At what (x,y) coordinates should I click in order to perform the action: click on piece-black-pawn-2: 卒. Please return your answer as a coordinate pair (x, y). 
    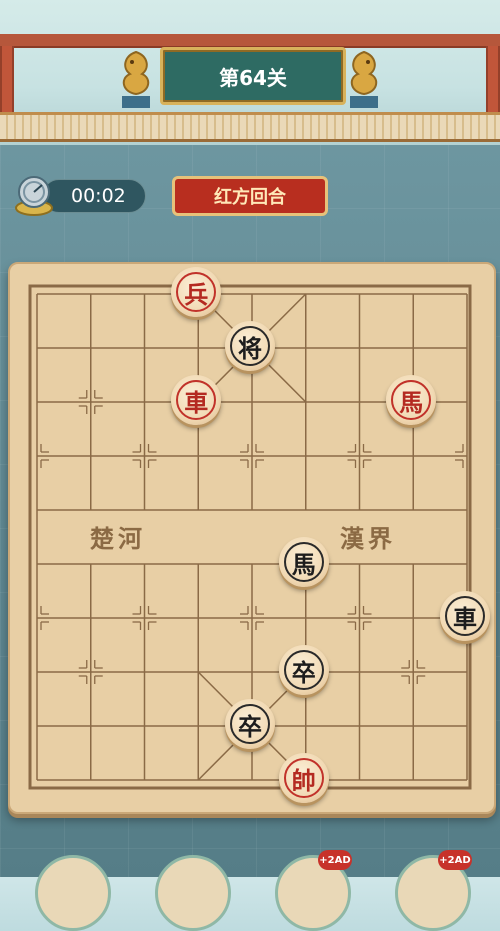
    Looking at the image, I should click on (250, 724).